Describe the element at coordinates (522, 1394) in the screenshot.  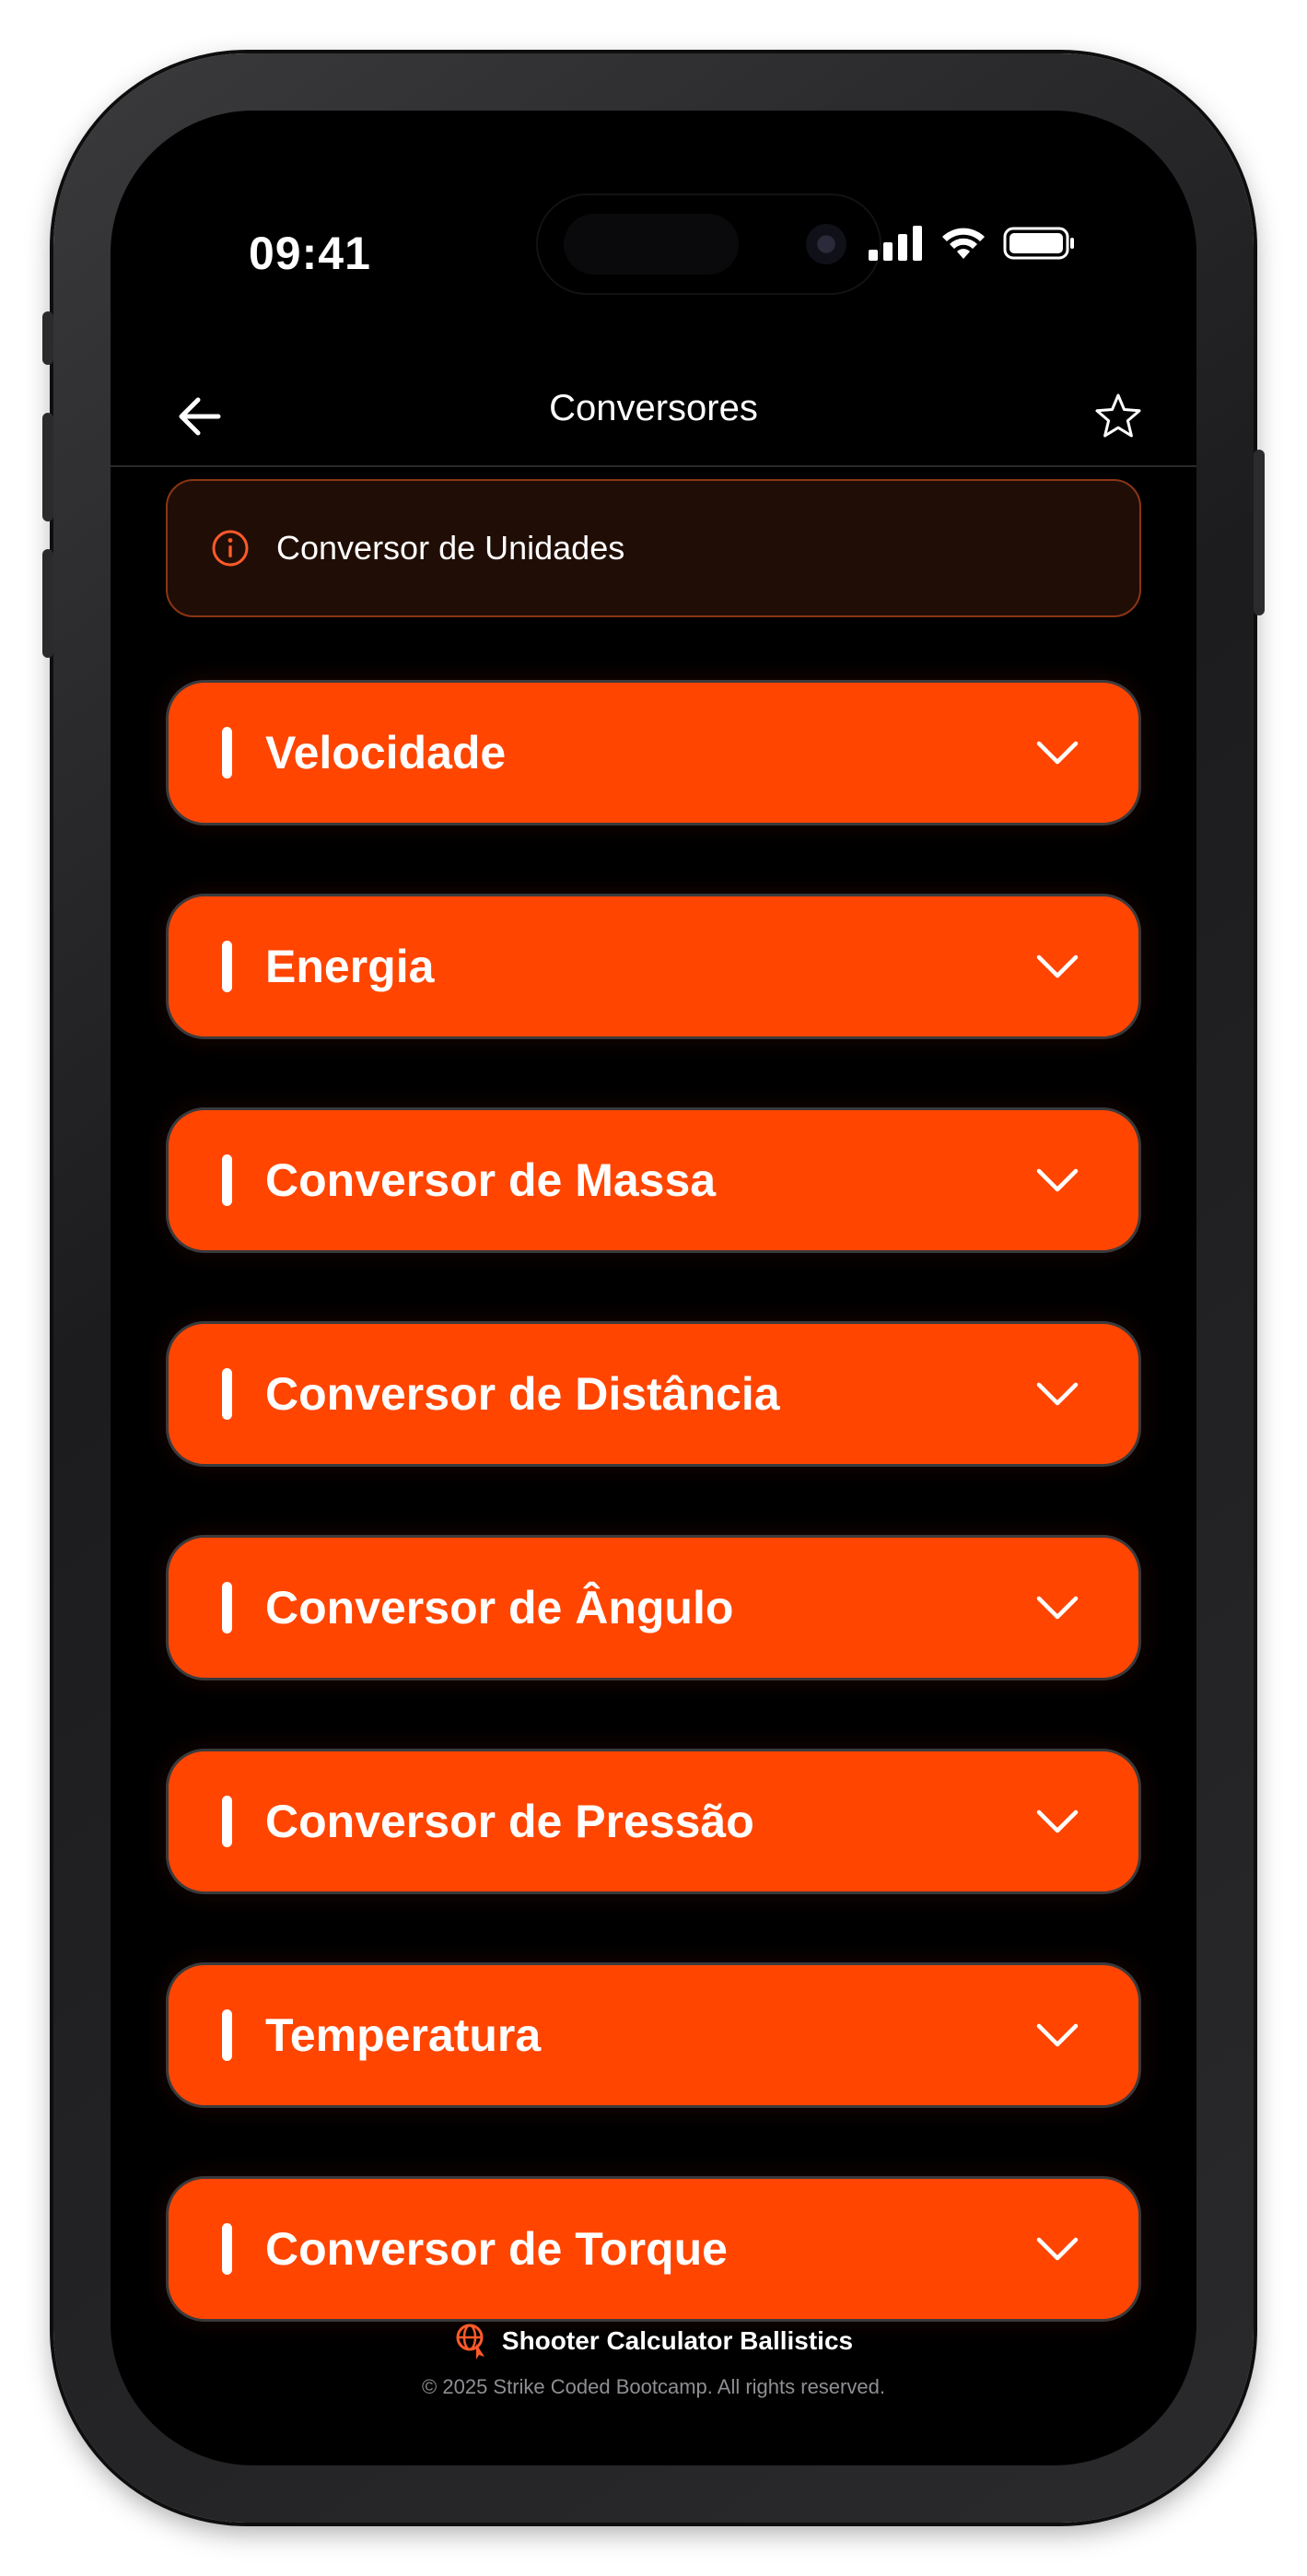
I see `converter-item-label: Conversor de Distância` at that location.